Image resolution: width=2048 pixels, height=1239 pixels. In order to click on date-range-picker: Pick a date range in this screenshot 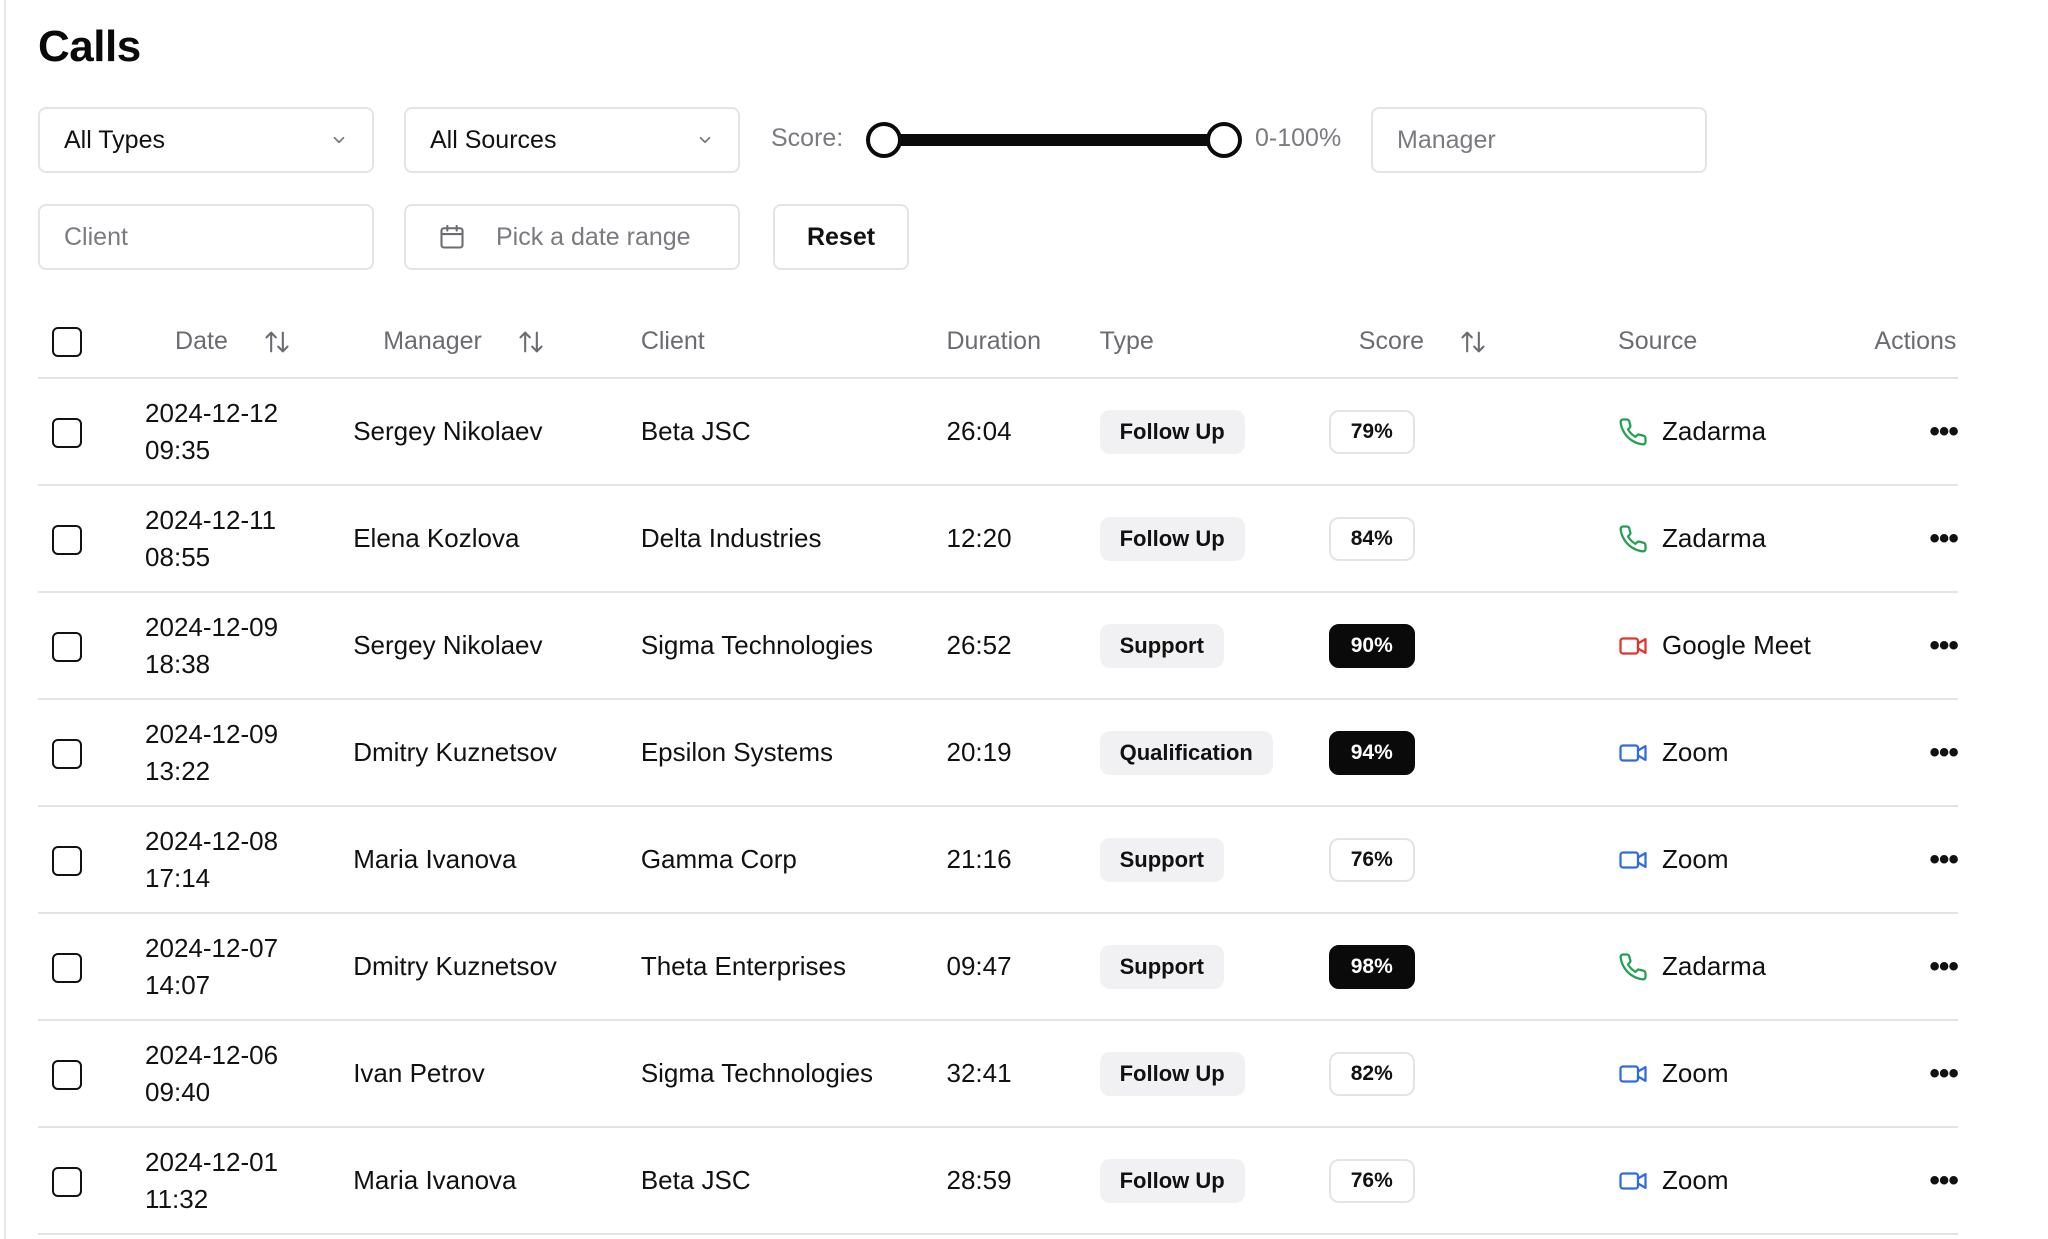, I will do `click(572, 237)`.